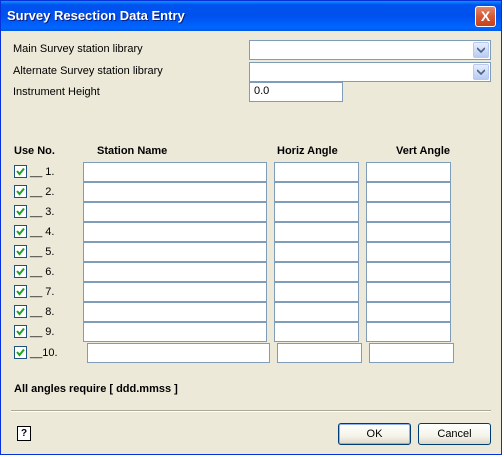 This screenshot has width=504, height=457. What do you see at coordinates (96, 15) in the screenshot?
I see `window-title: Survey Resection Data Entry` at bounding box center [96, 15].